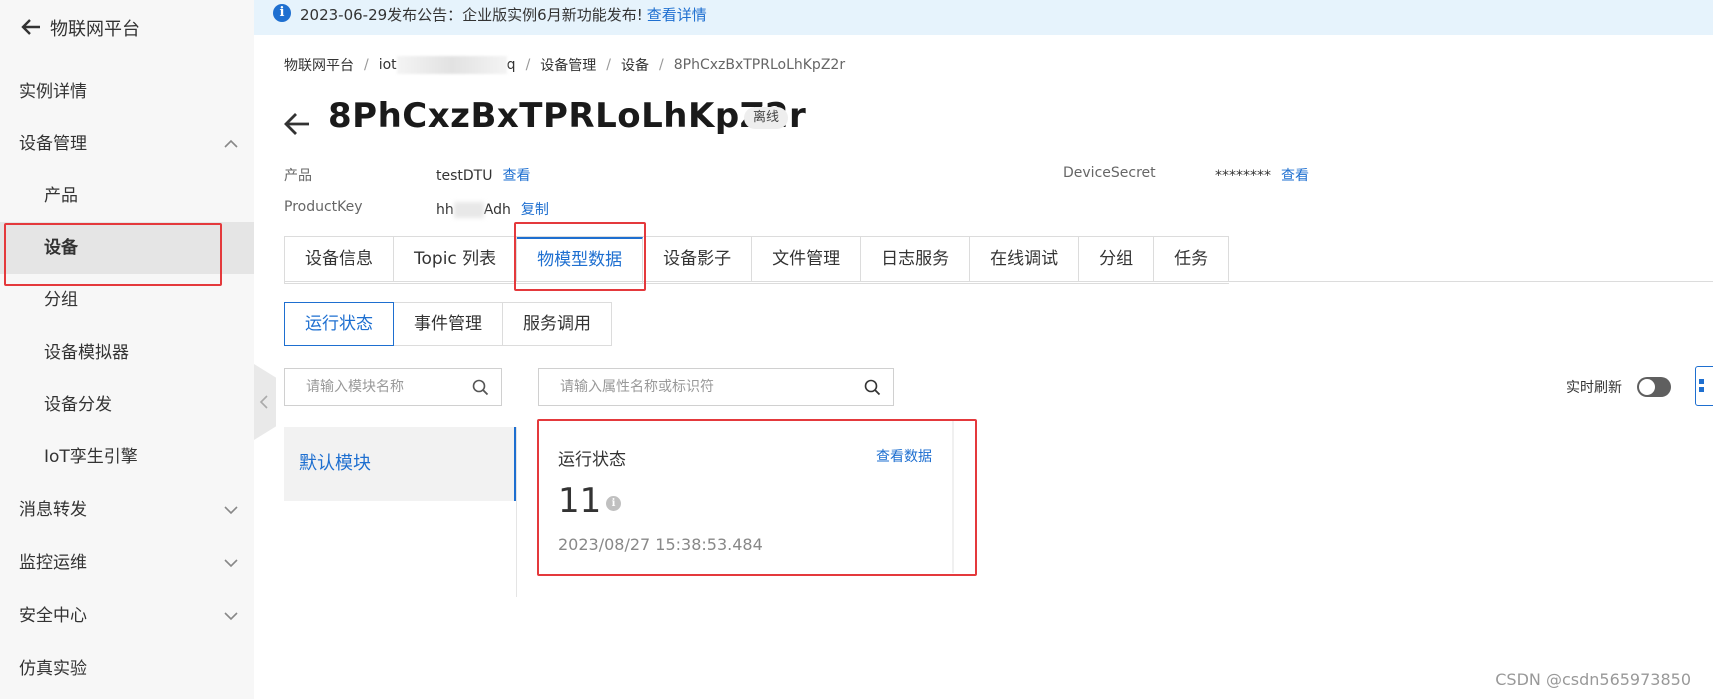 Image resolution: width=1713 pixels, height=699 pixels. Describe the element at coordinates (1594, 388) in the screenshot. I see `realtime-refresh-label: 实时刷新` at that location.